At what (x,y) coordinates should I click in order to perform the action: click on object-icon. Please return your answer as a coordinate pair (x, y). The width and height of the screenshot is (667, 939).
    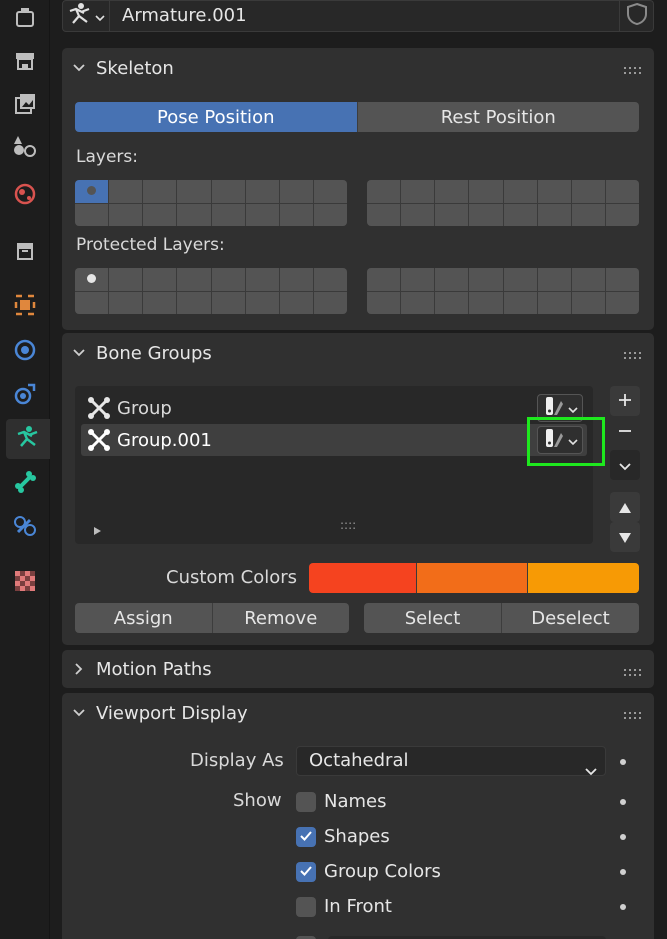
    Looking at the image, I should click on (25, 307).